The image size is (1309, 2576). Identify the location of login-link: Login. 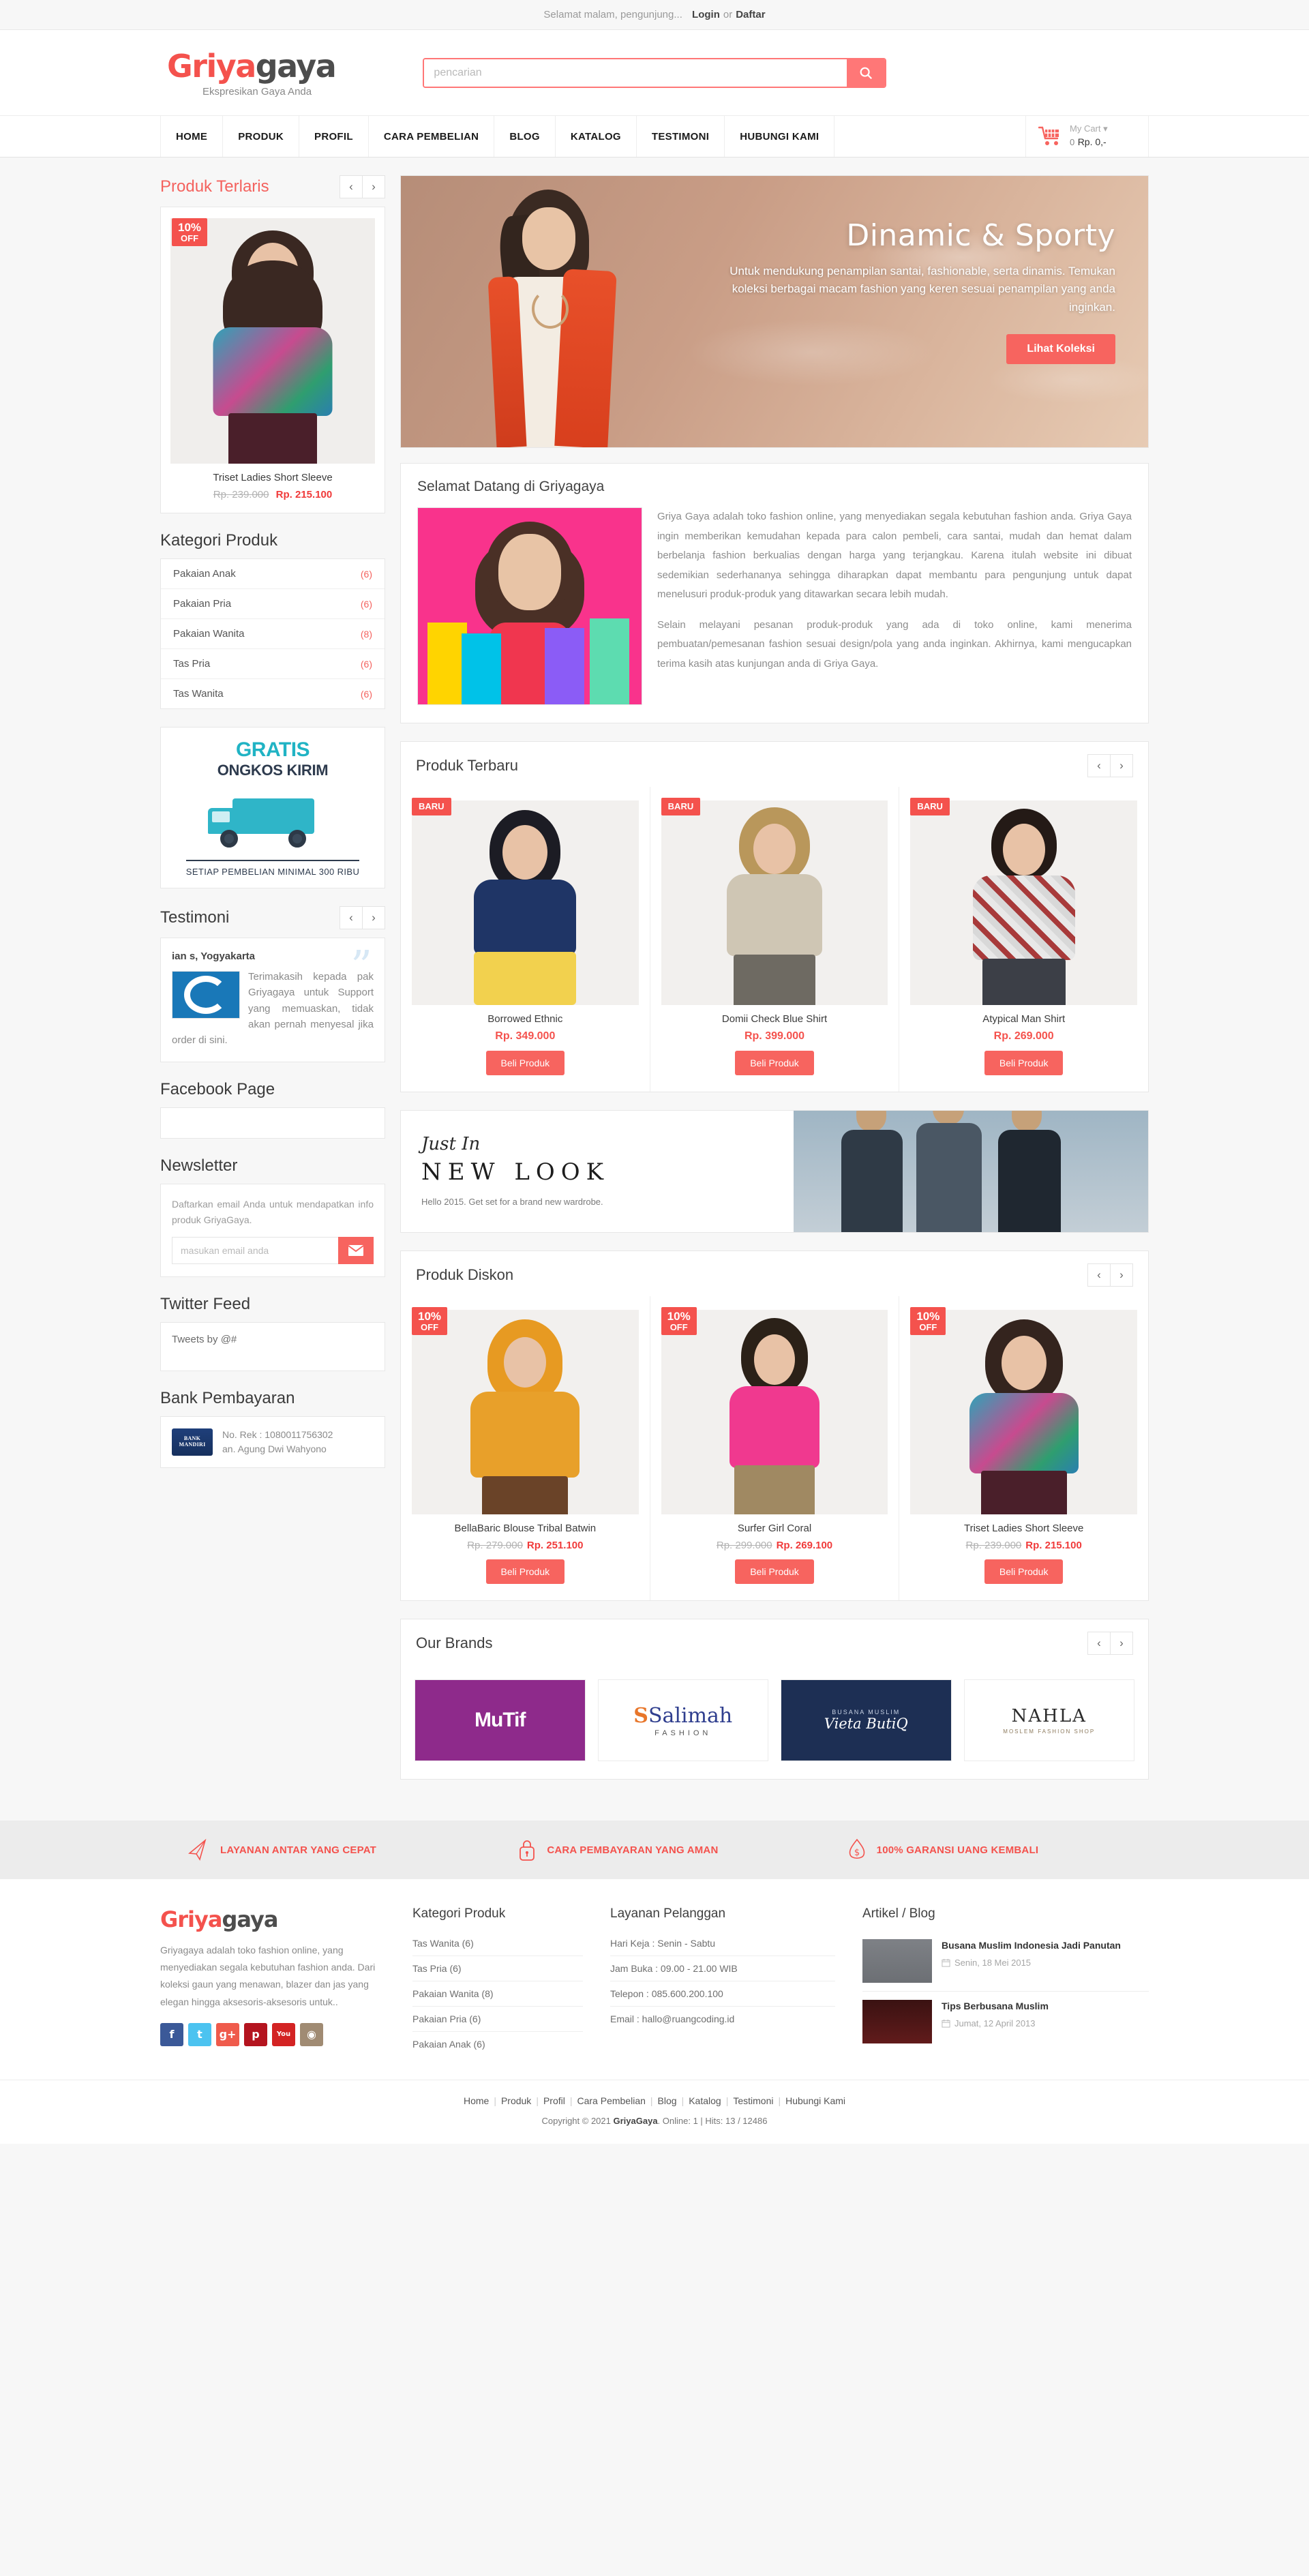
(706, 14).